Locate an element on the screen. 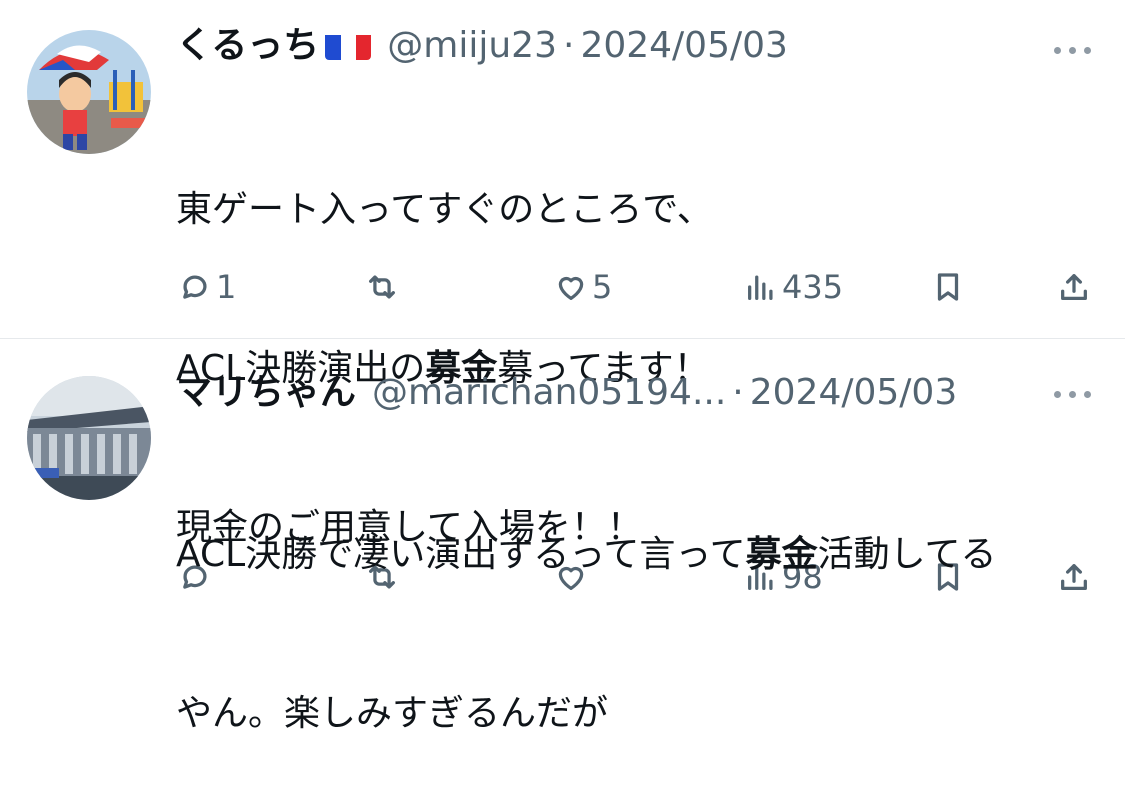  views-count: 435 is located at coordinates (813, 287).